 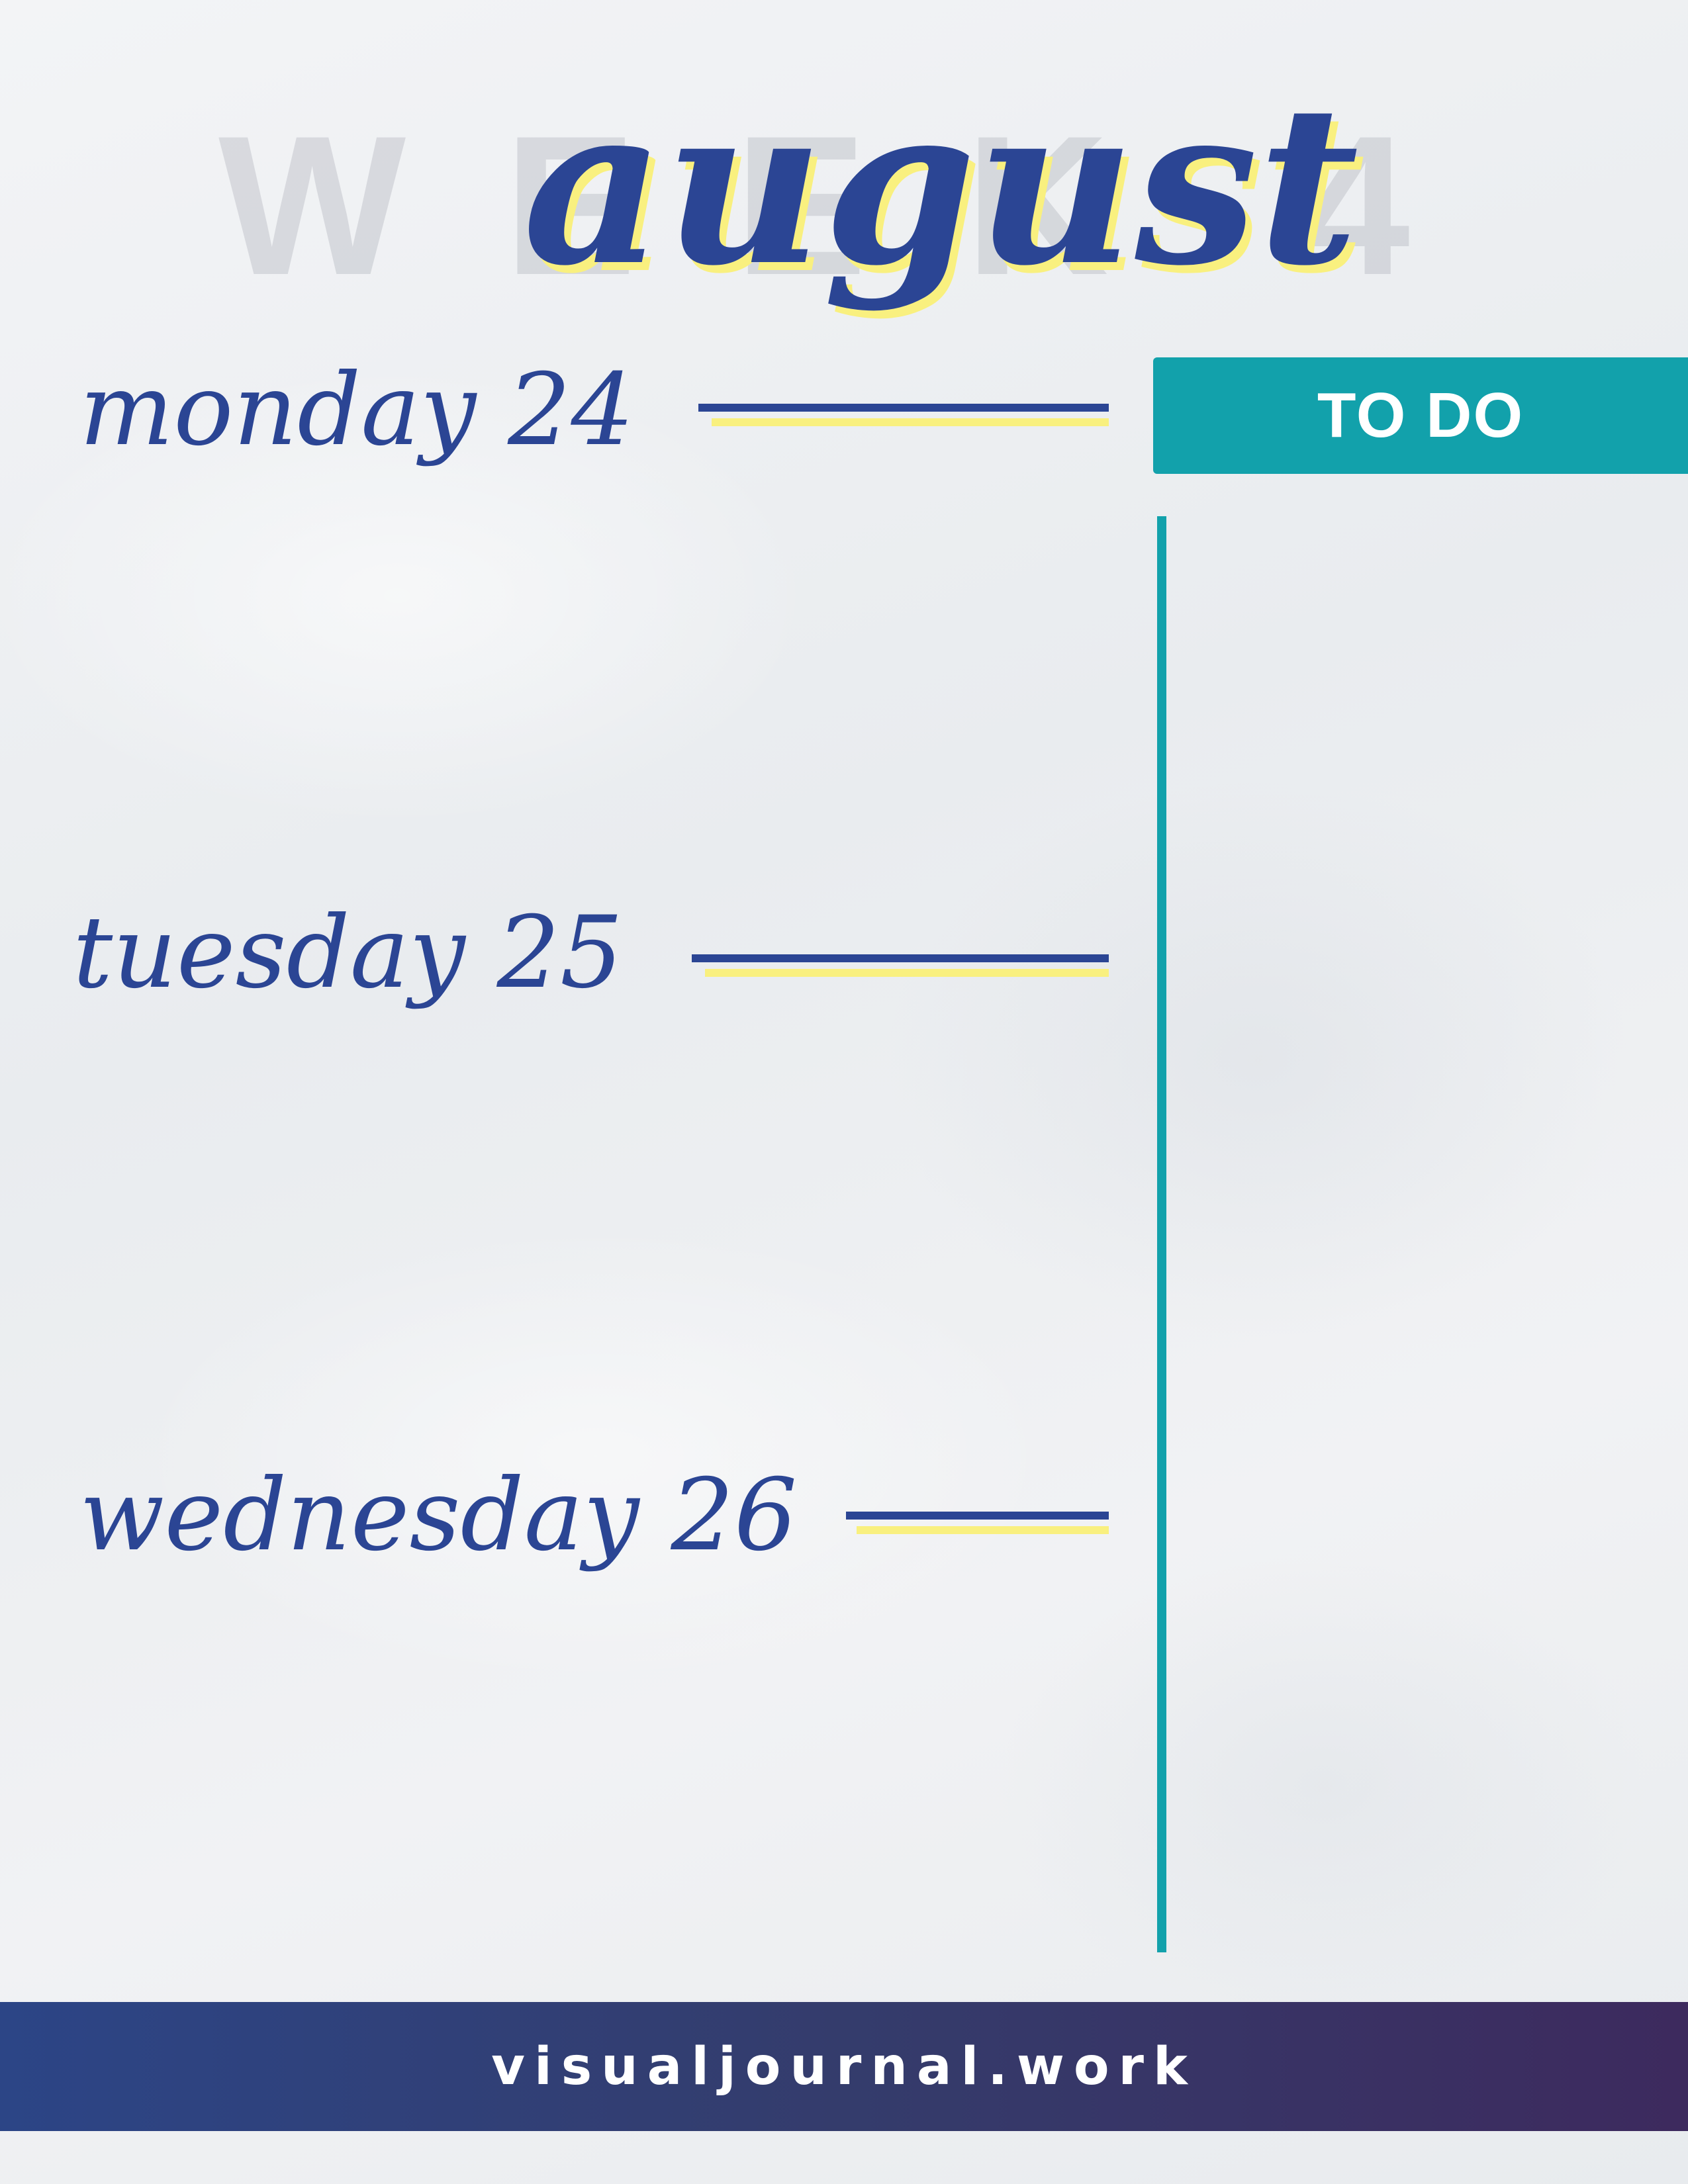 I want to click on month-title: august, so click(x=941, y=186).